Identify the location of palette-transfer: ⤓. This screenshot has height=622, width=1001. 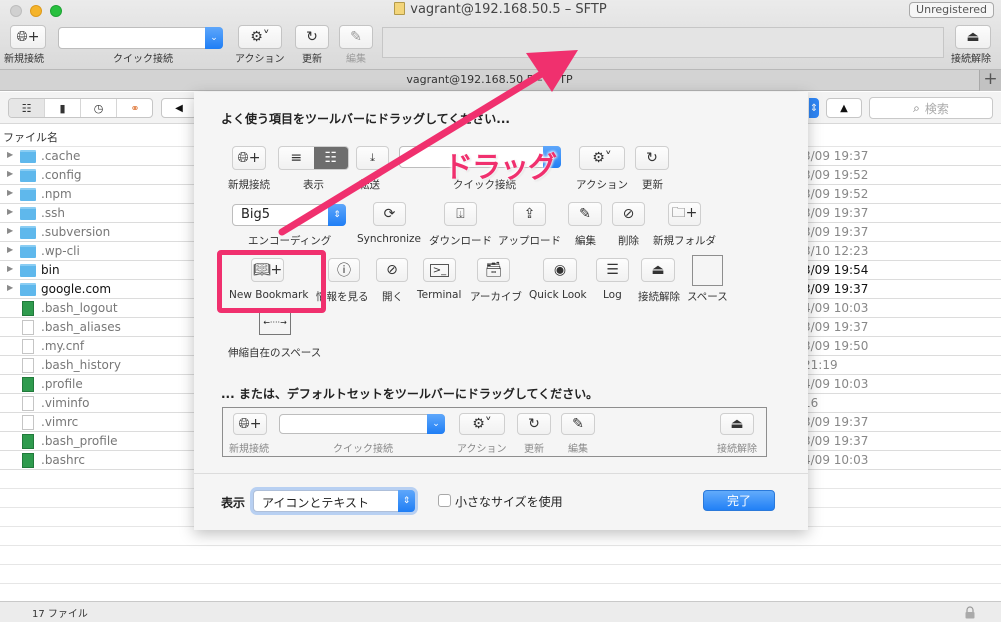
(372, 158).